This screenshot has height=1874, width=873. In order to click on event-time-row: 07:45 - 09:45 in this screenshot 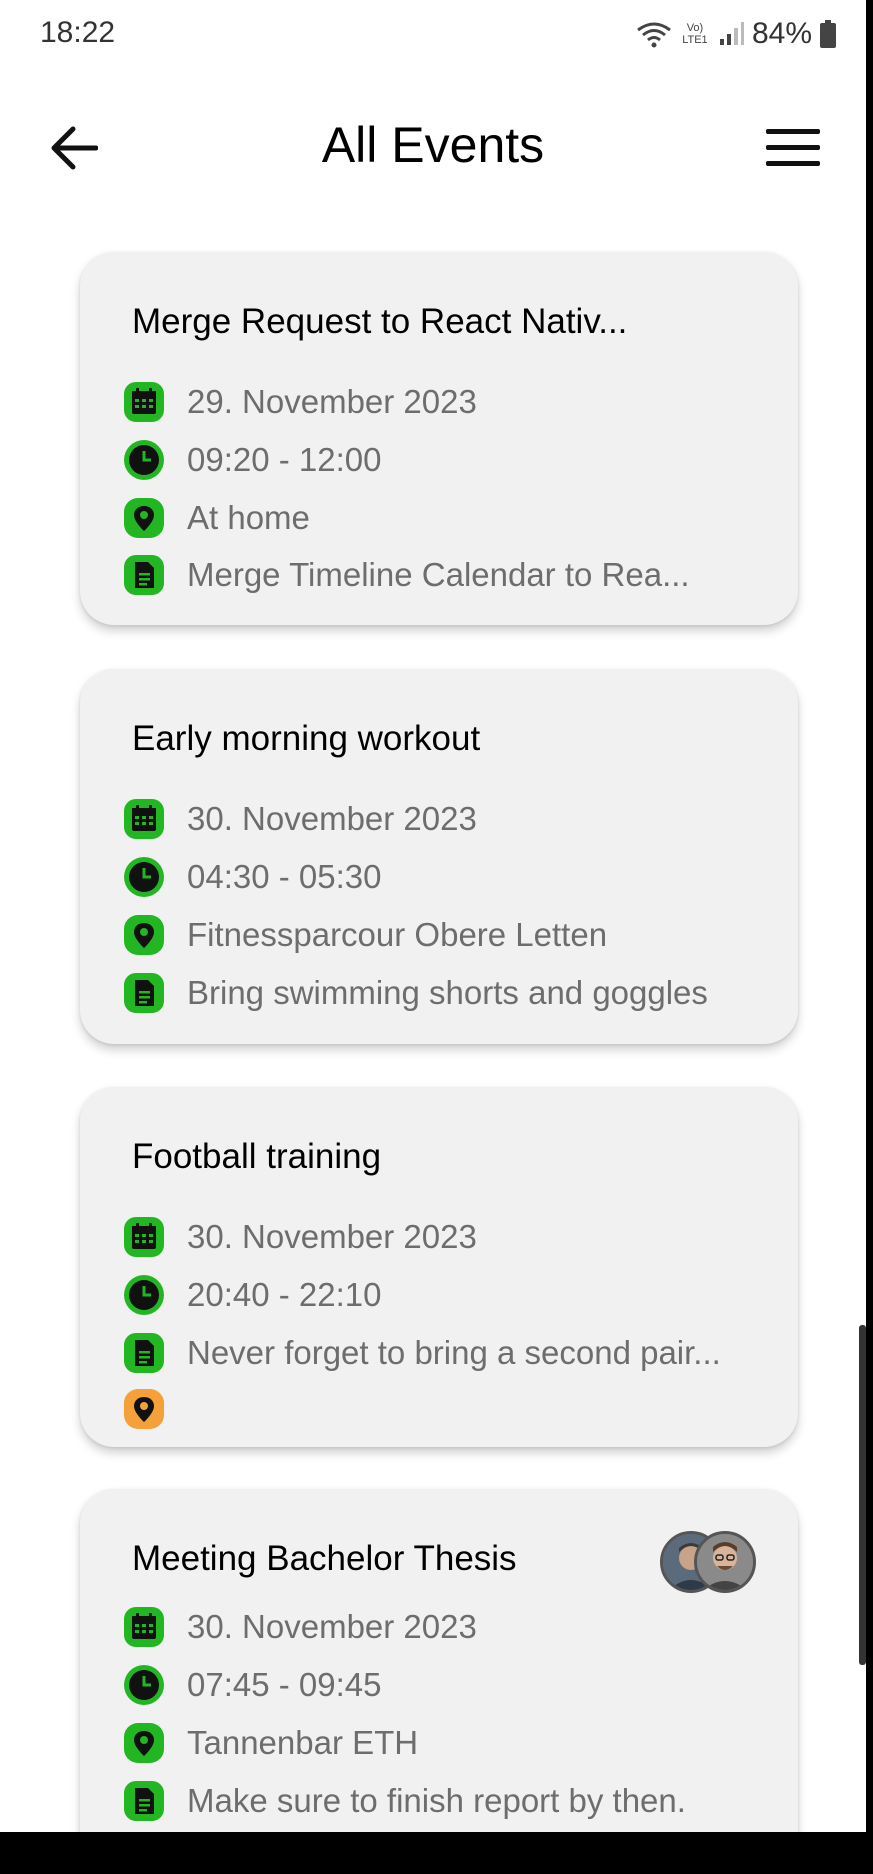, I will do `click(252, 1685)`.